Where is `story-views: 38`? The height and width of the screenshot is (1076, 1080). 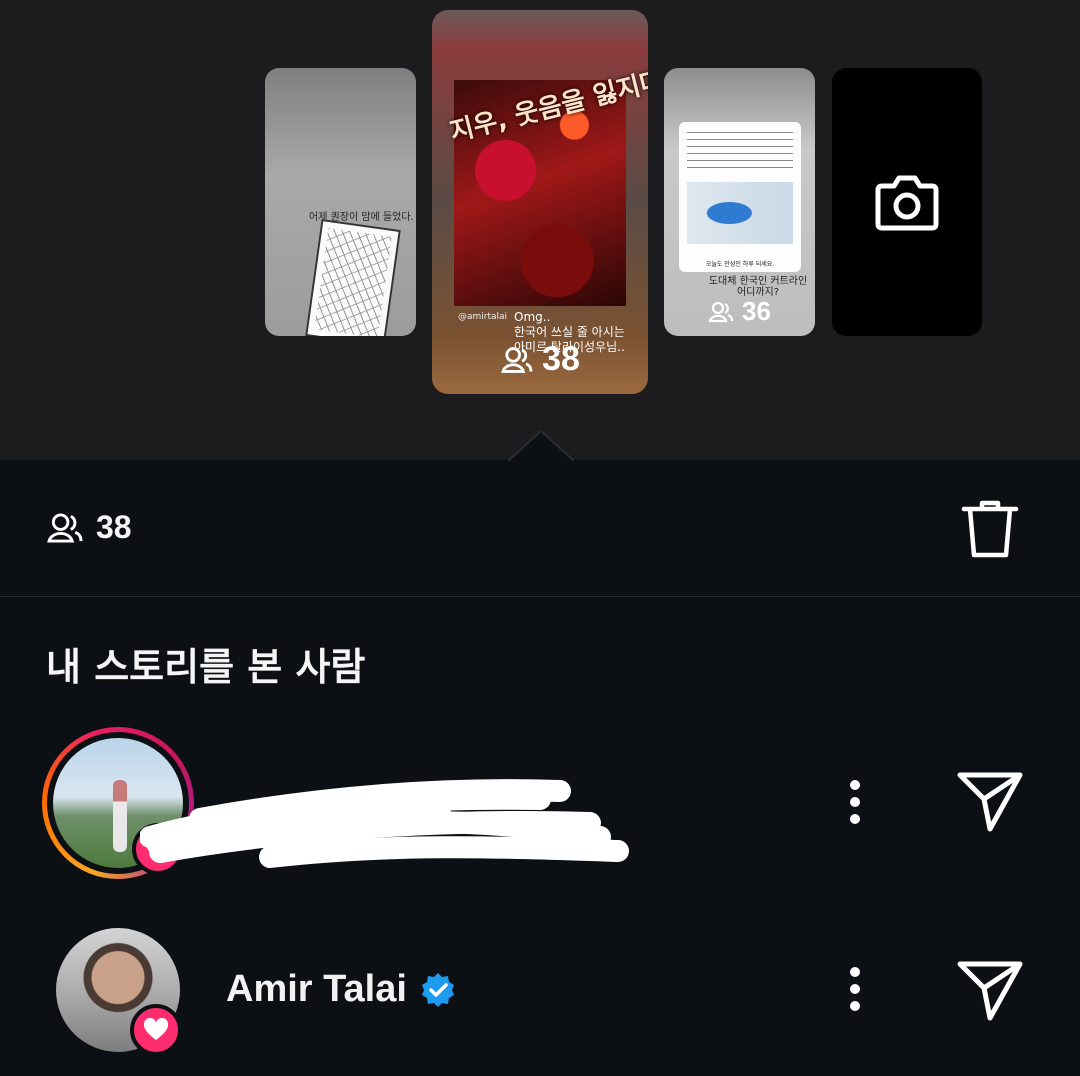 story-views: 38 is located at coordinates (540, 359).